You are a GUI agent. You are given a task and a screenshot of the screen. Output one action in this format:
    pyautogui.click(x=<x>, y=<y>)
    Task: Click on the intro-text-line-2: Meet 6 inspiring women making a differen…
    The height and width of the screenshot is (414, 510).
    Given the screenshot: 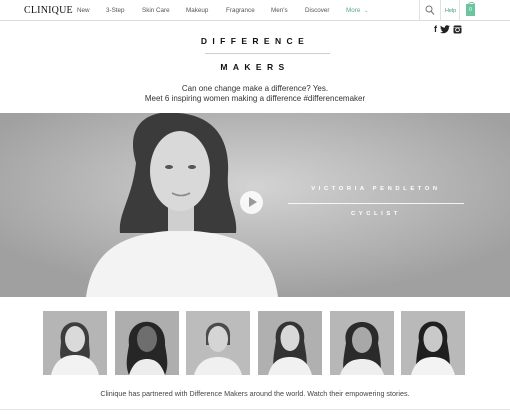 What is the action you would take?
    pyautogui.click(x=255, y=98)
    